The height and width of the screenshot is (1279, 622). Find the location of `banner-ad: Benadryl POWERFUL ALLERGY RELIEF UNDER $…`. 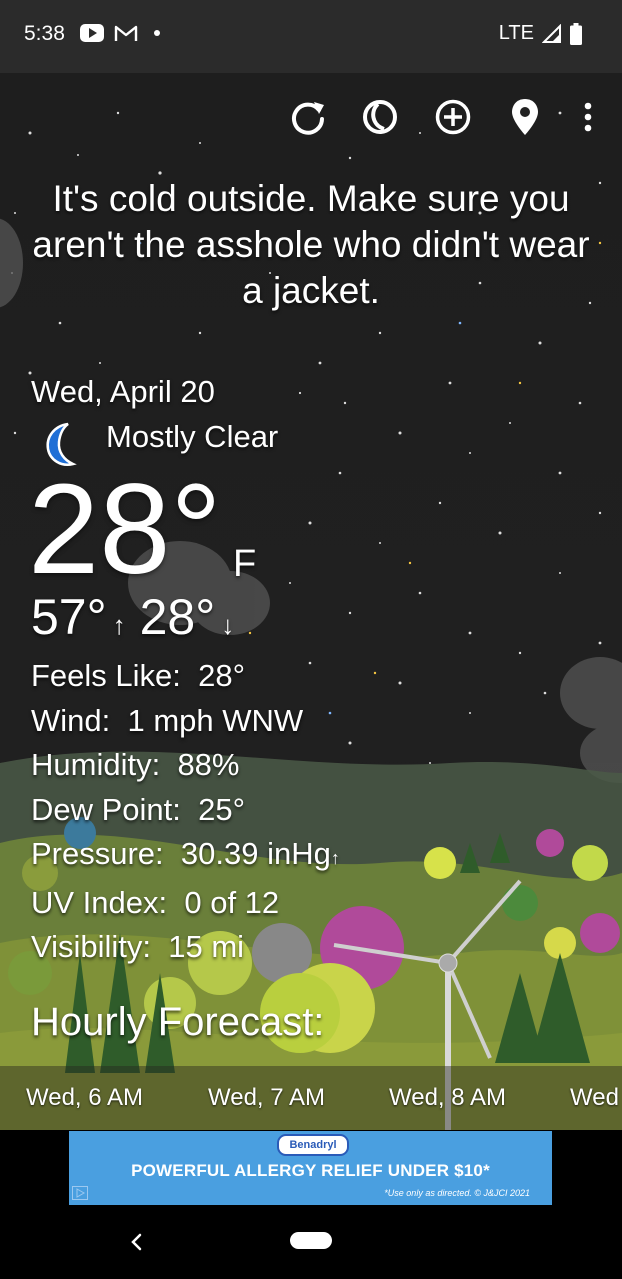

banner-ad: Benadryl POWERFUL ALLERGY RELIEF UNDER $… is located at coordinates (310, 1168).